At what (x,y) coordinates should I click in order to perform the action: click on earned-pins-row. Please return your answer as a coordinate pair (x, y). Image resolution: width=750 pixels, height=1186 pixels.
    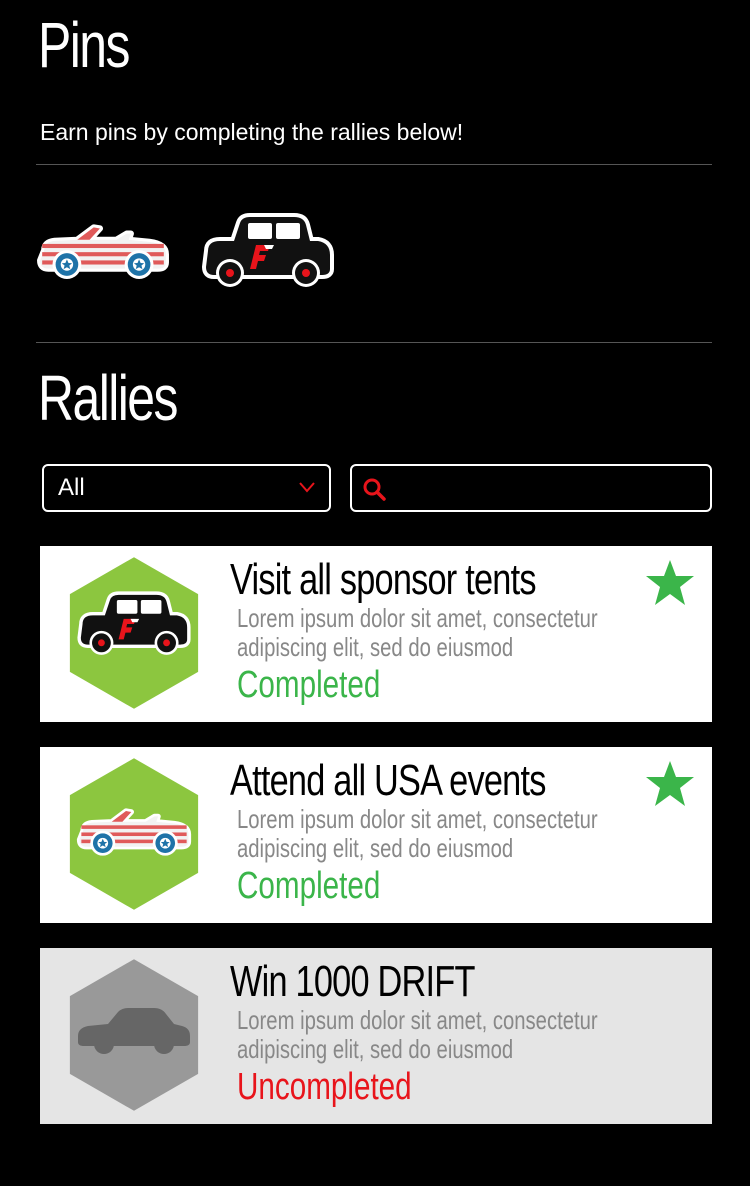
    Looking at the image, I should click on (374, 255).